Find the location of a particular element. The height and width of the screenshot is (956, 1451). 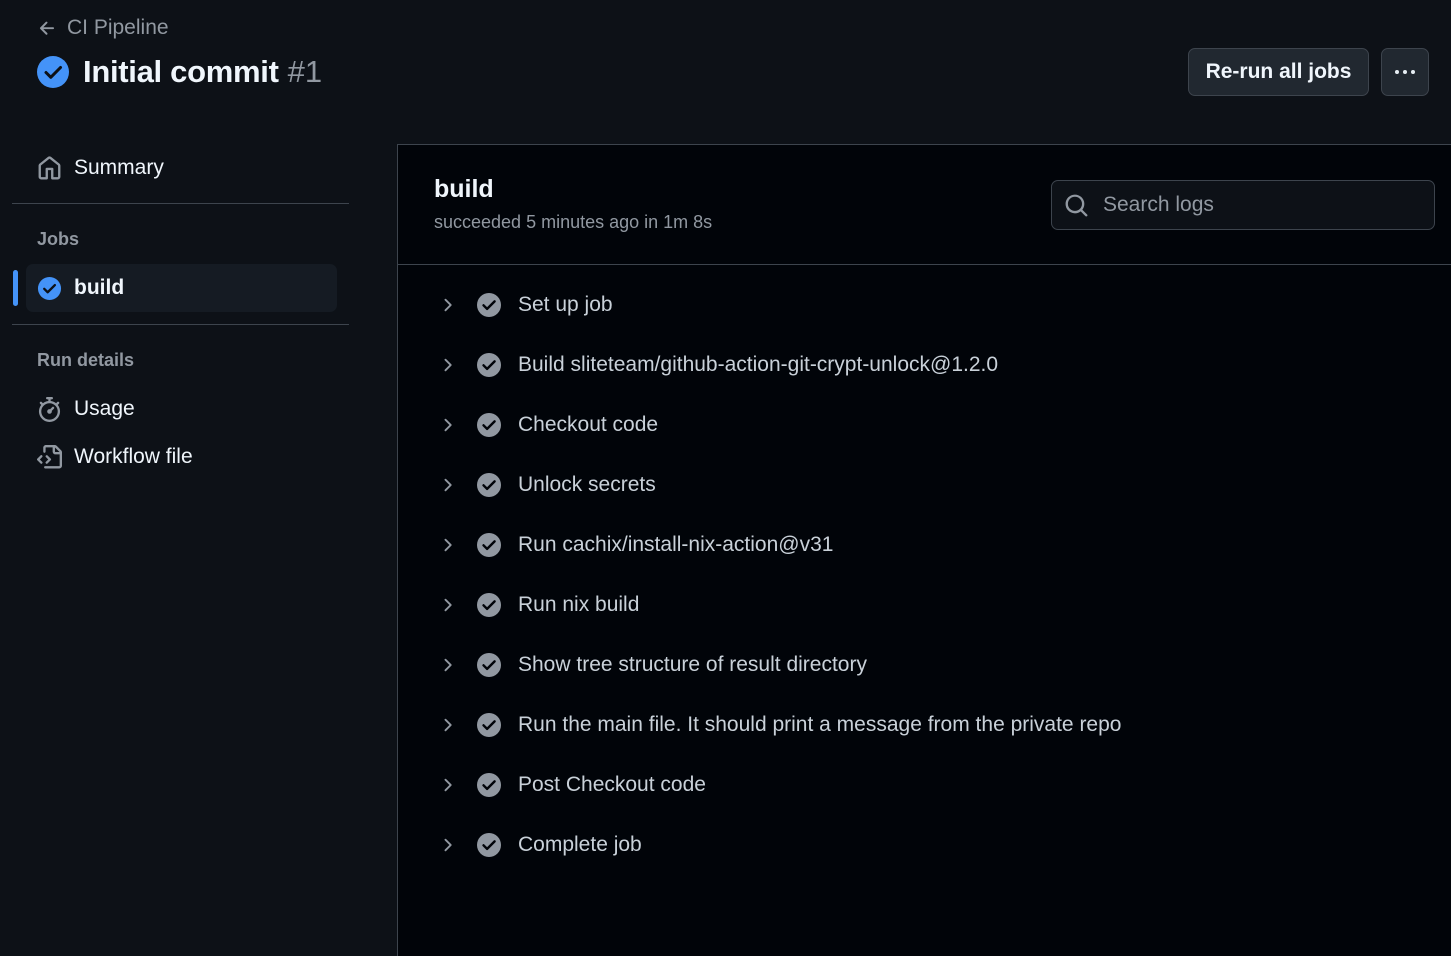

job-step: Unlock secrets is located at coordinates (924, 485).